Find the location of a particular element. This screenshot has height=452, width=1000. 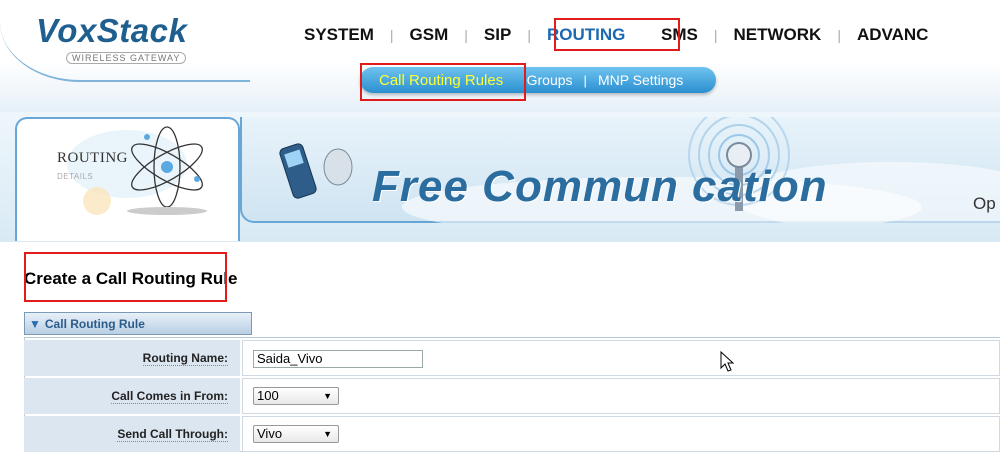

nav-advanced: ADVANC is located at coordinates (892, 35).